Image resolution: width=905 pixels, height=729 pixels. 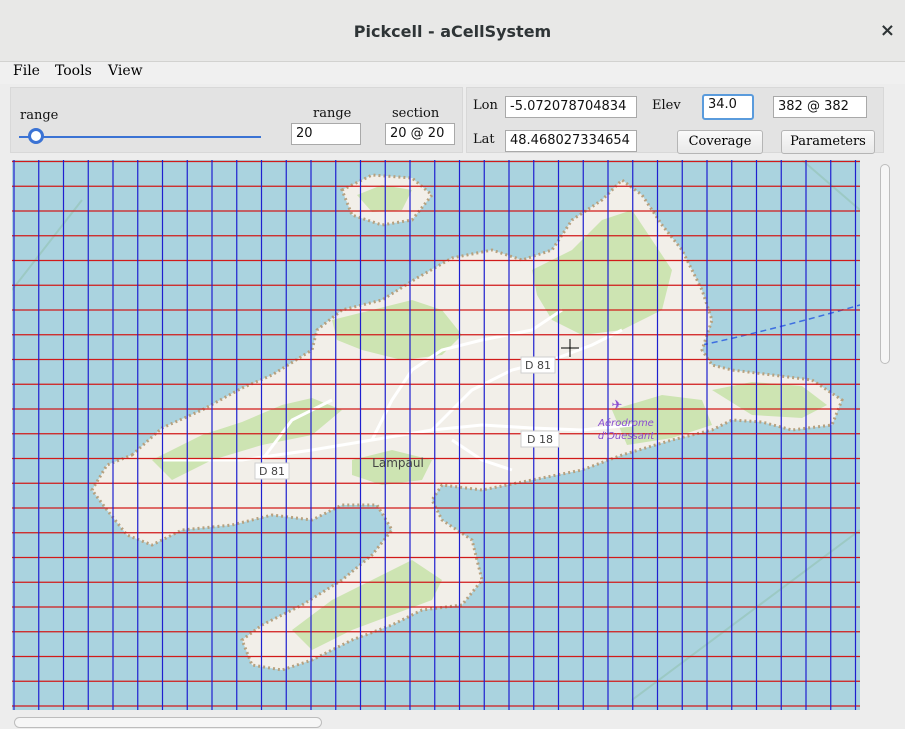 What do you see at coordinates (332, 113) in the screenshot?
I see `range-label: range` at bounding box center [332, 113].